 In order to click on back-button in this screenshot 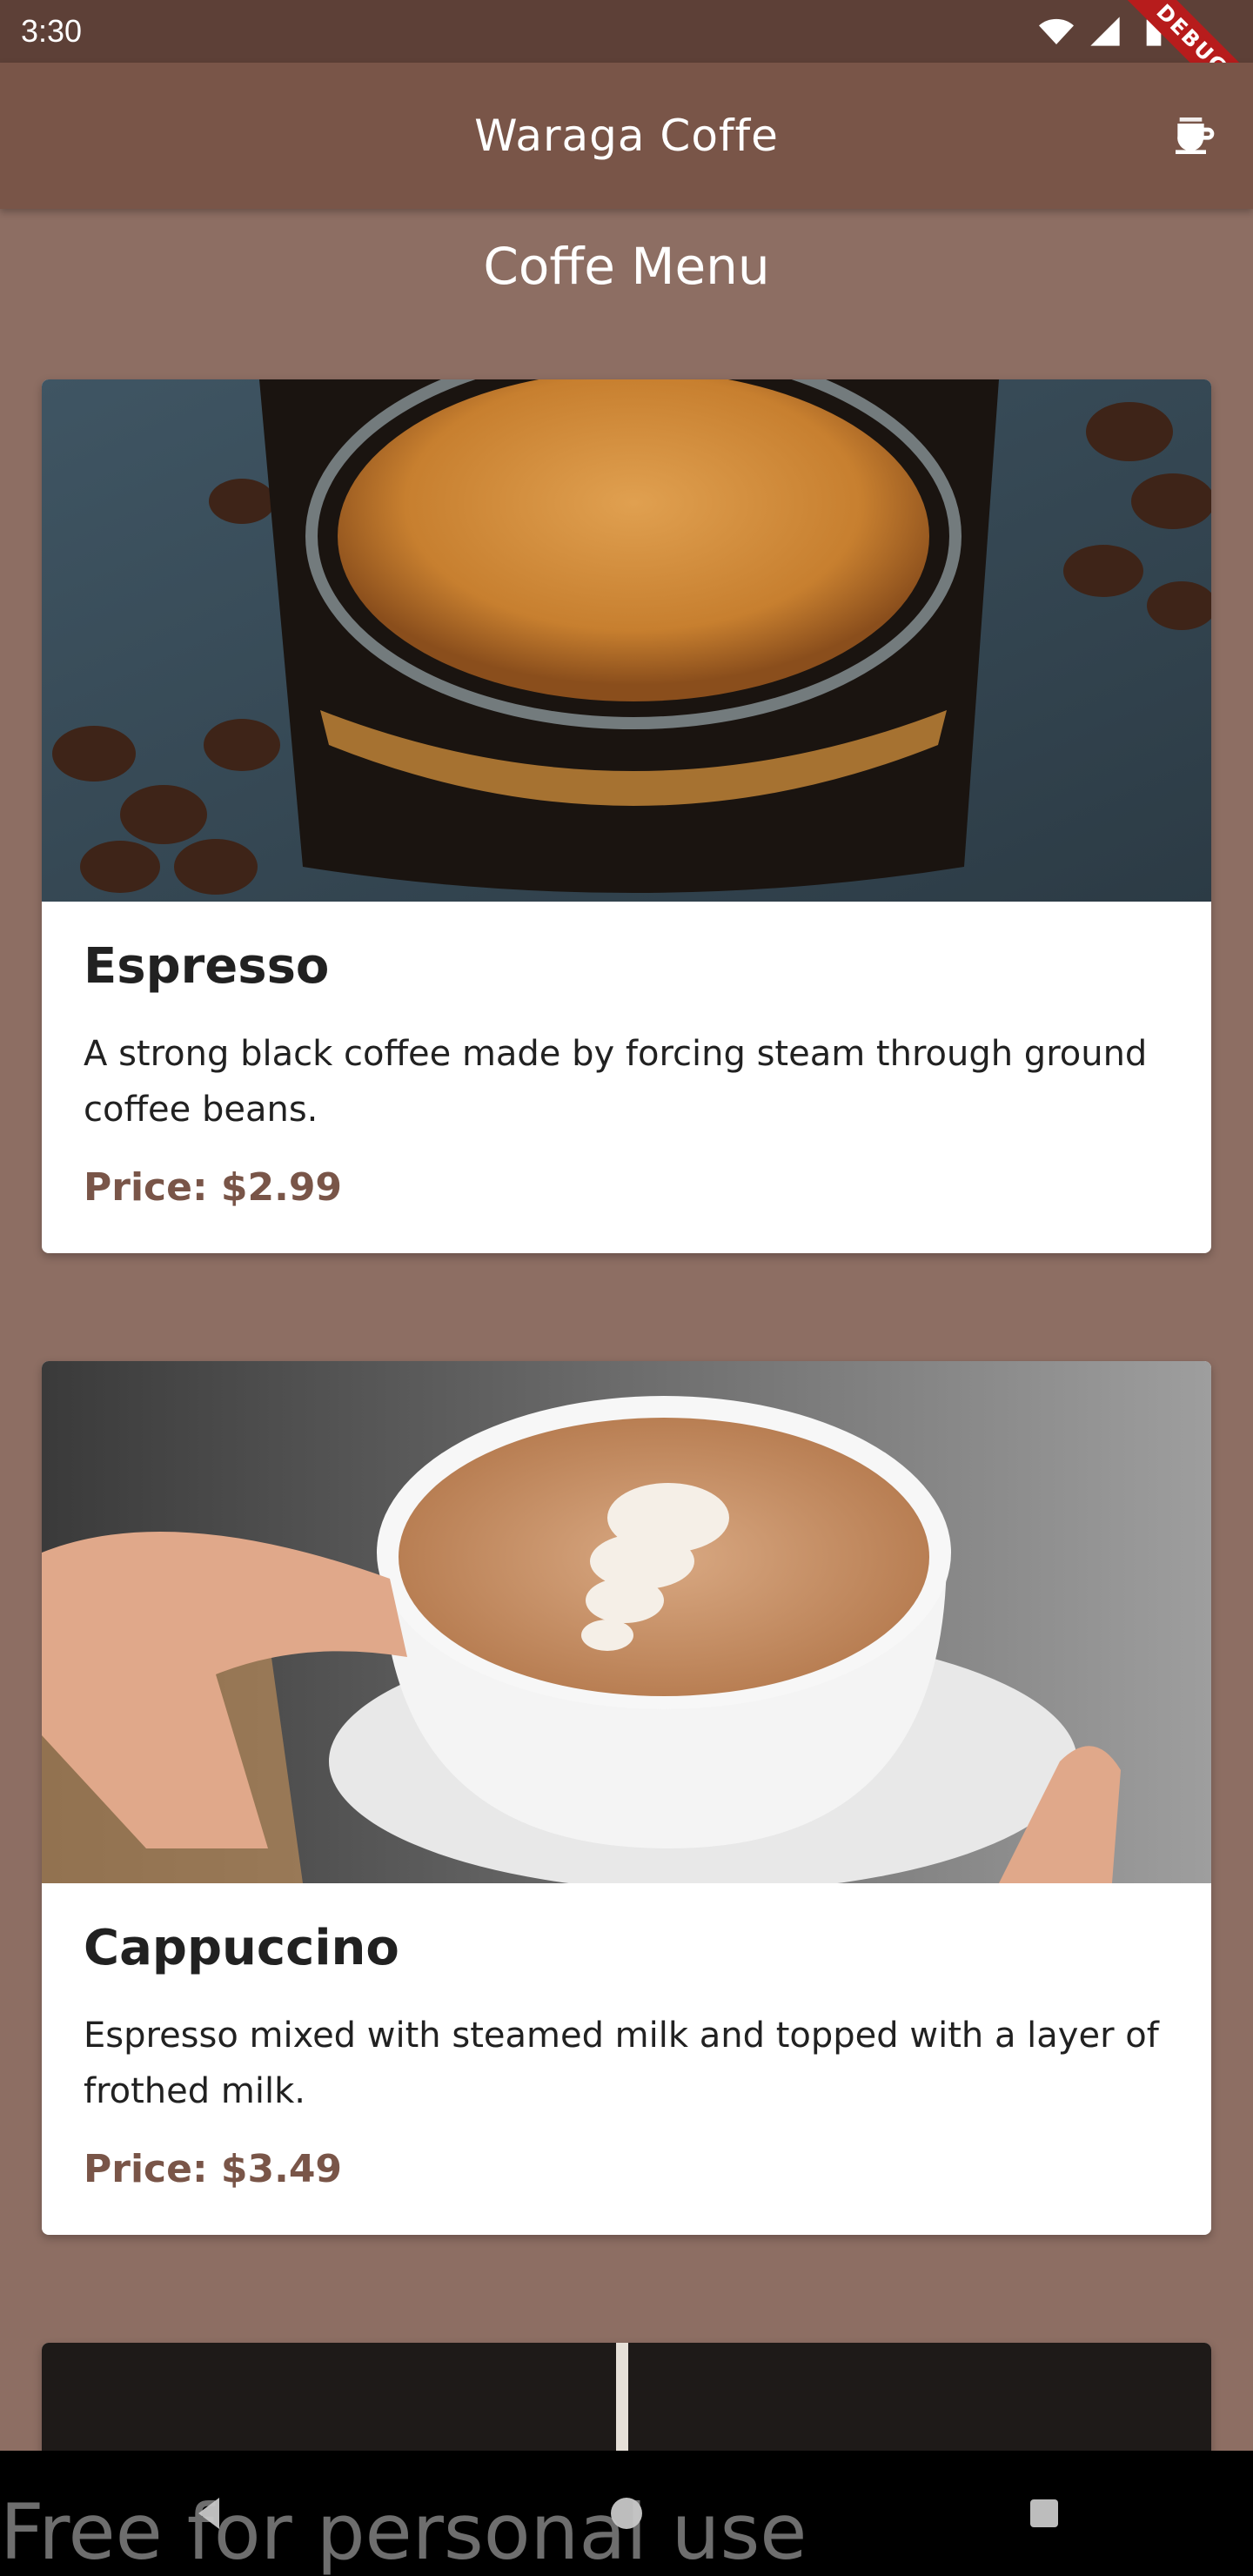, I will do `click(209, 2513)`.